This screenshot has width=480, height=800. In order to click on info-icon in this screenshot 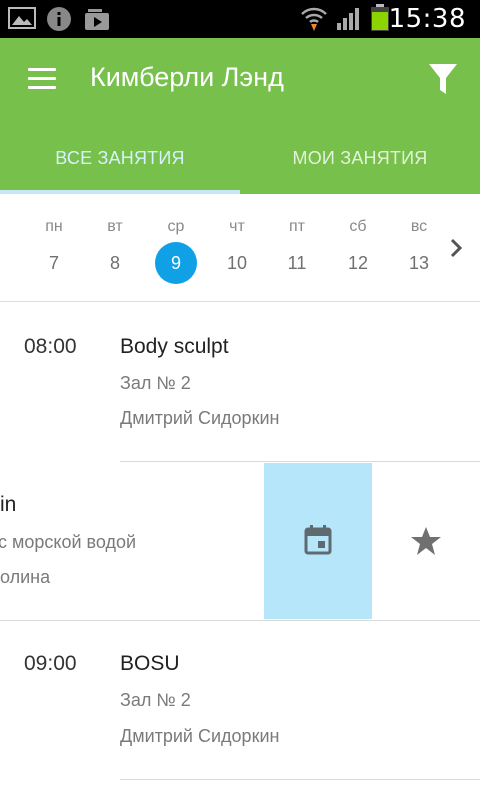, I will do `click(59, 19)`.